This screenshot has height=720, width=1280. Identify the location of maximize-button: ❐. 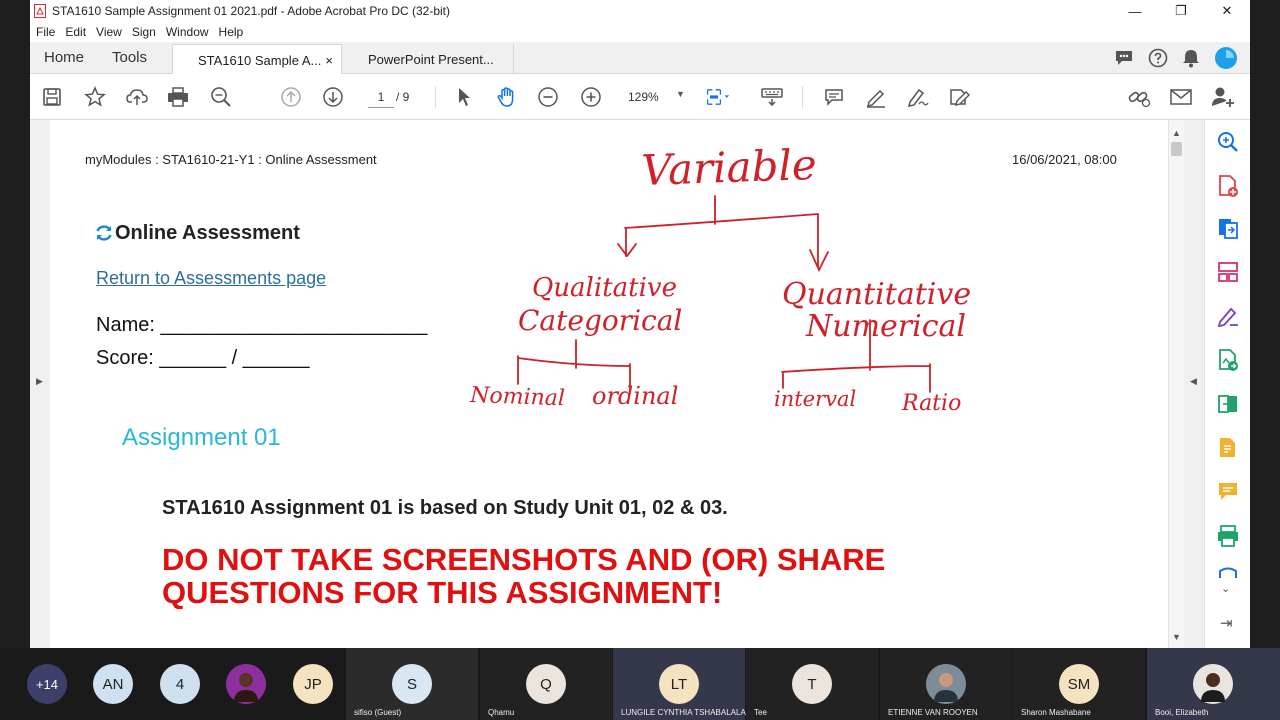
(1181, 11).